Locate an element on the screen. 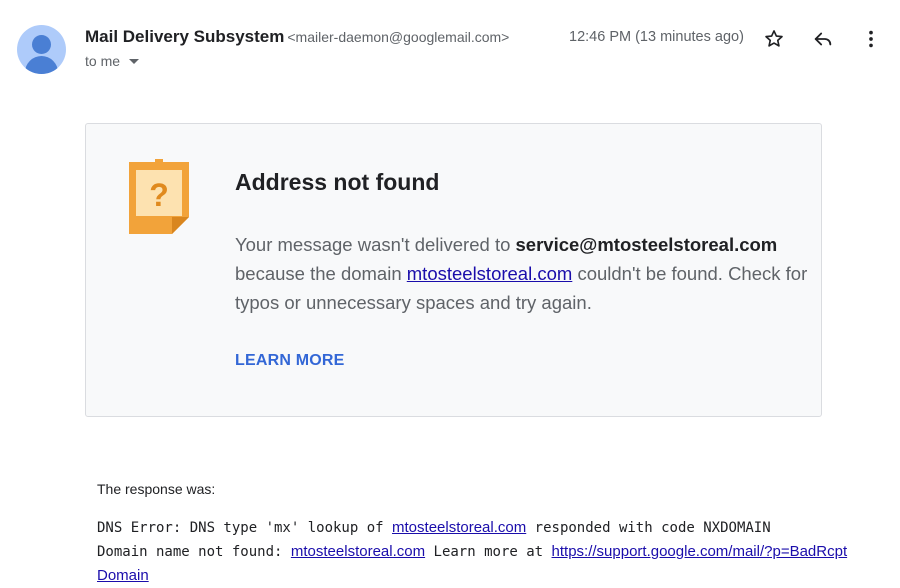  recipient-details-toggle: to me is located at coordinates (112, 61).